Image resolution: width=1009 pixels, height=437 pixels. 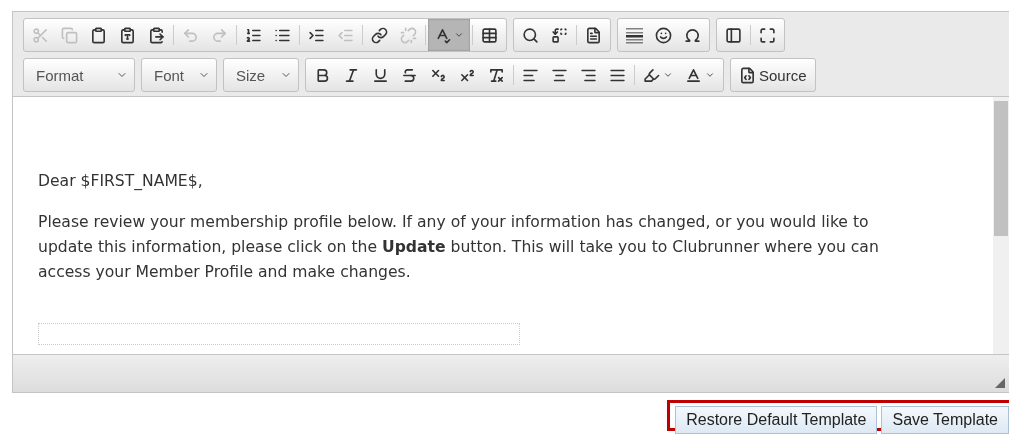 I want to click on redo-icon, so click(x=219, y=35).